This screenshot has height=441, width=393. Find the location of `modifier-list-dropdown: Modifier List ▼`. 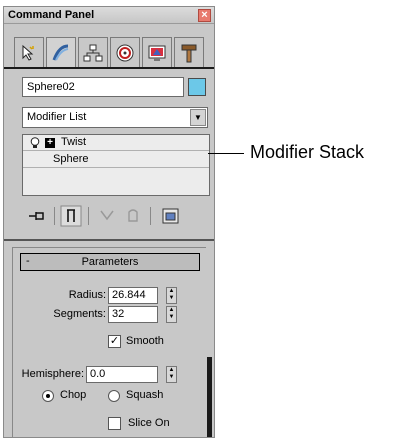

modifier-list-dropdown: Modifier List ▼ is located at coordinates (115, 117).